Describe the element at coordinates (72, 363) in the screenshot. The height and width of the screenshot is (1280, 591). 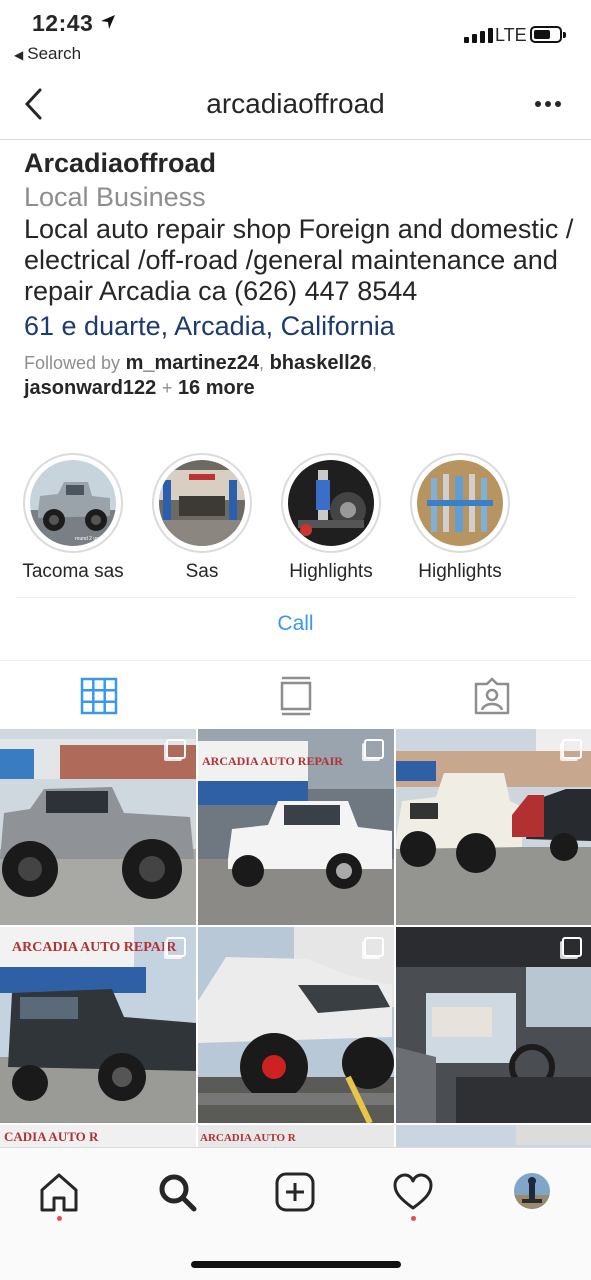
I see `followed-by-label: Followed by` at that location.